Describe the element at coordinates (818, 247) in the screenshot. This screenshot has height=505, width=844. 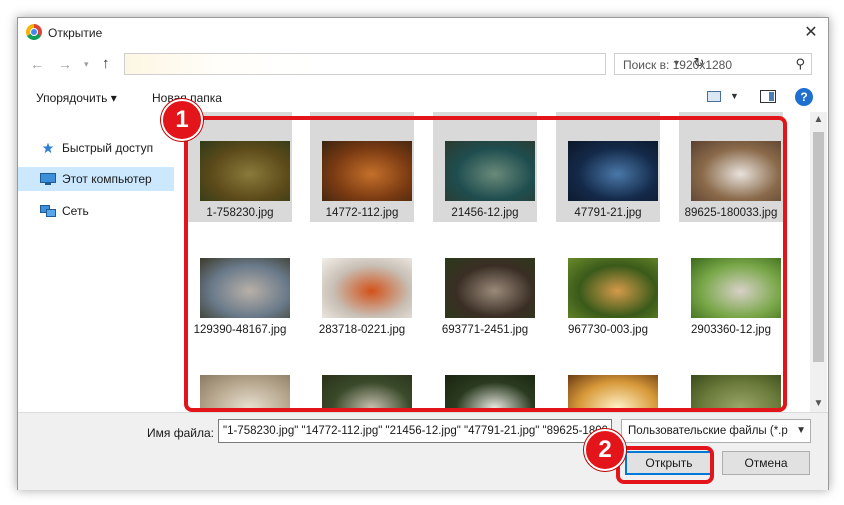
I see `scroll-thumb` at that location.